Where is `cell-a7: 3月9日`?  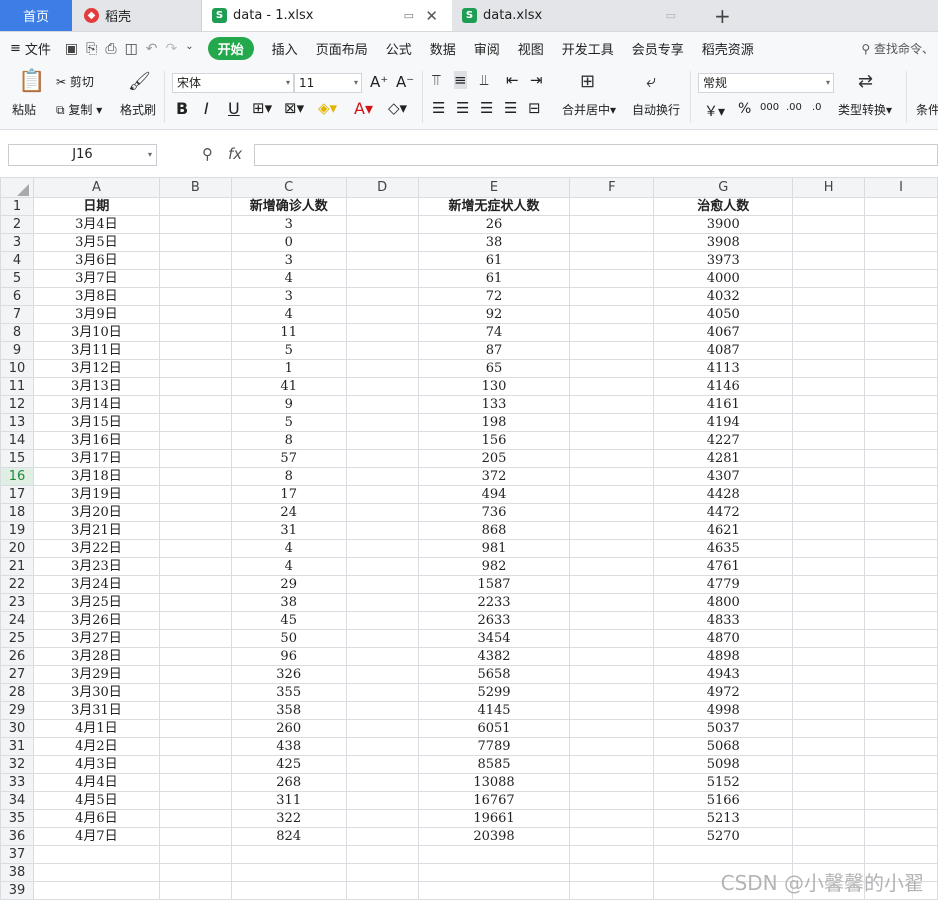
cell-a7: 3月9日 is located at coordinates (96, 314).